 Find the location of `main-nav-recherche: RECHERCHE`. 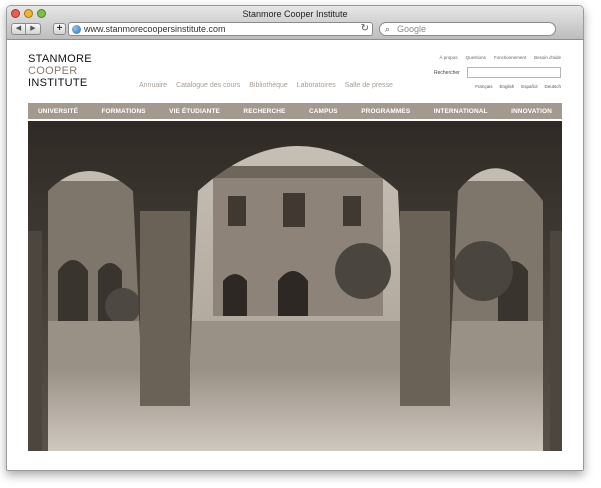

main-nav-recherche: RECHERCHE is located at coordinates (264, 111).